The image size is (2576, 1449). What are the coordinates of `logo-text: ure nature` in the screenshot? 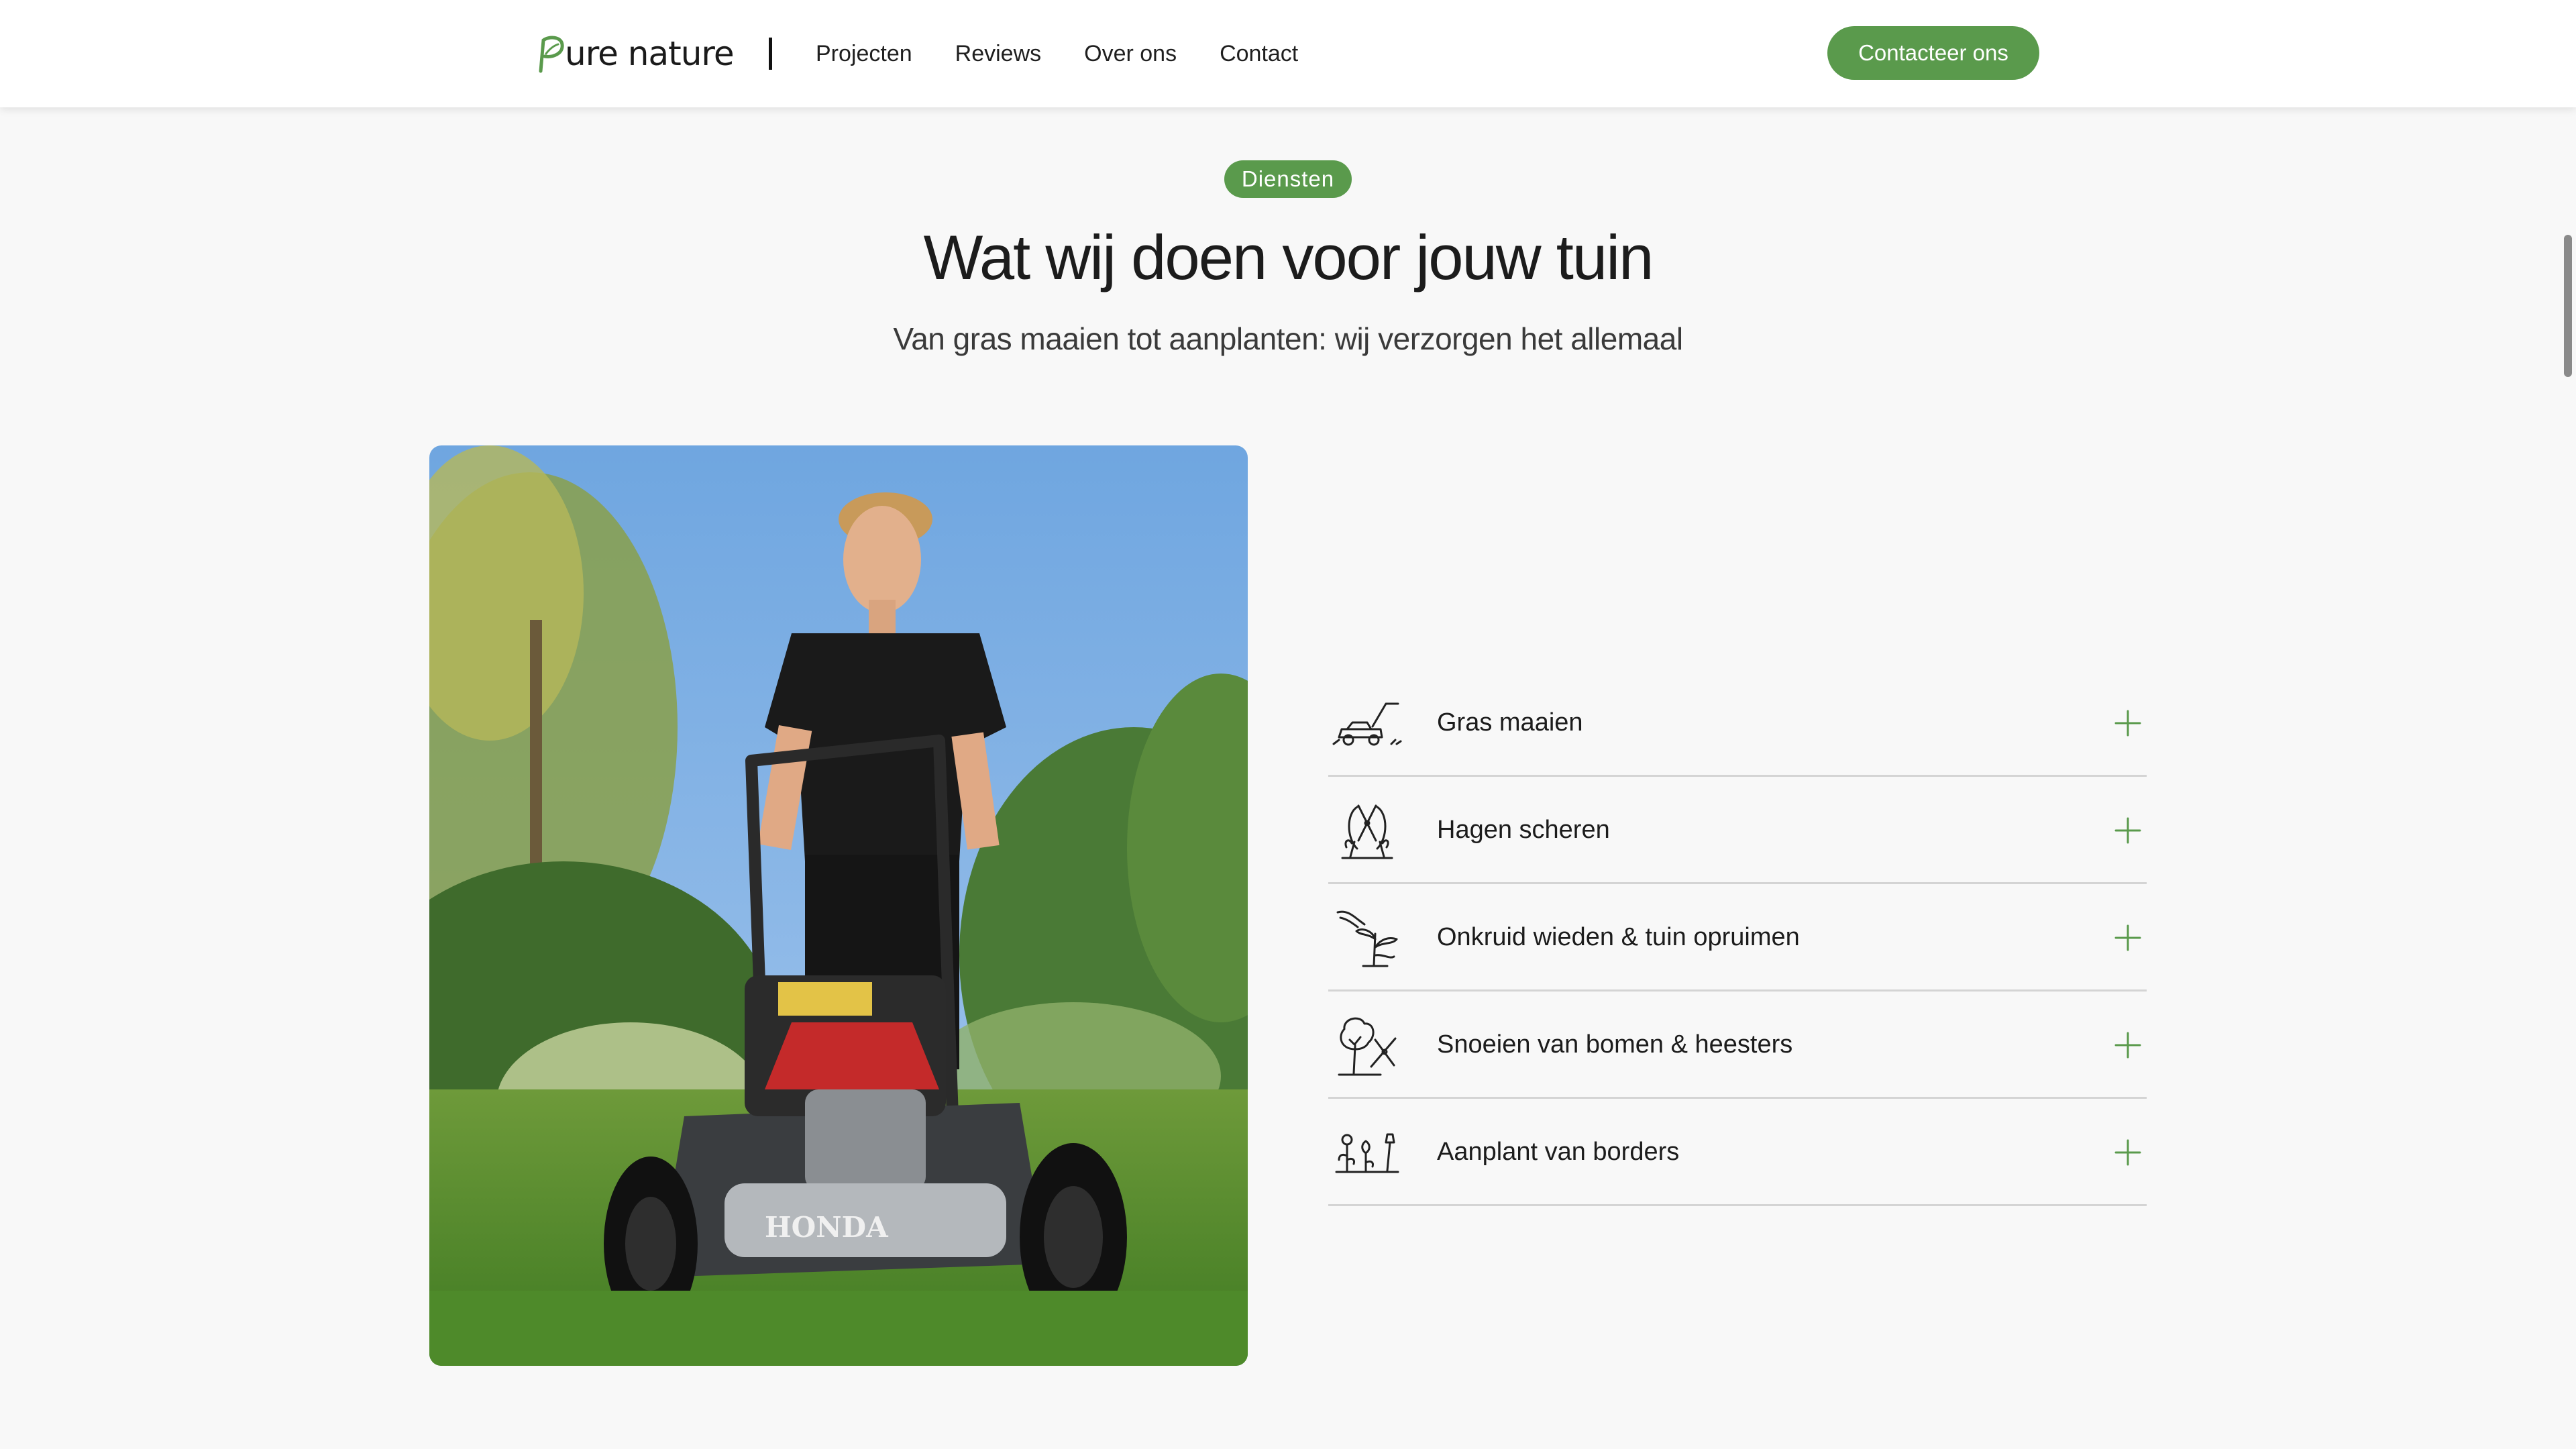 It's located at (650, 53).